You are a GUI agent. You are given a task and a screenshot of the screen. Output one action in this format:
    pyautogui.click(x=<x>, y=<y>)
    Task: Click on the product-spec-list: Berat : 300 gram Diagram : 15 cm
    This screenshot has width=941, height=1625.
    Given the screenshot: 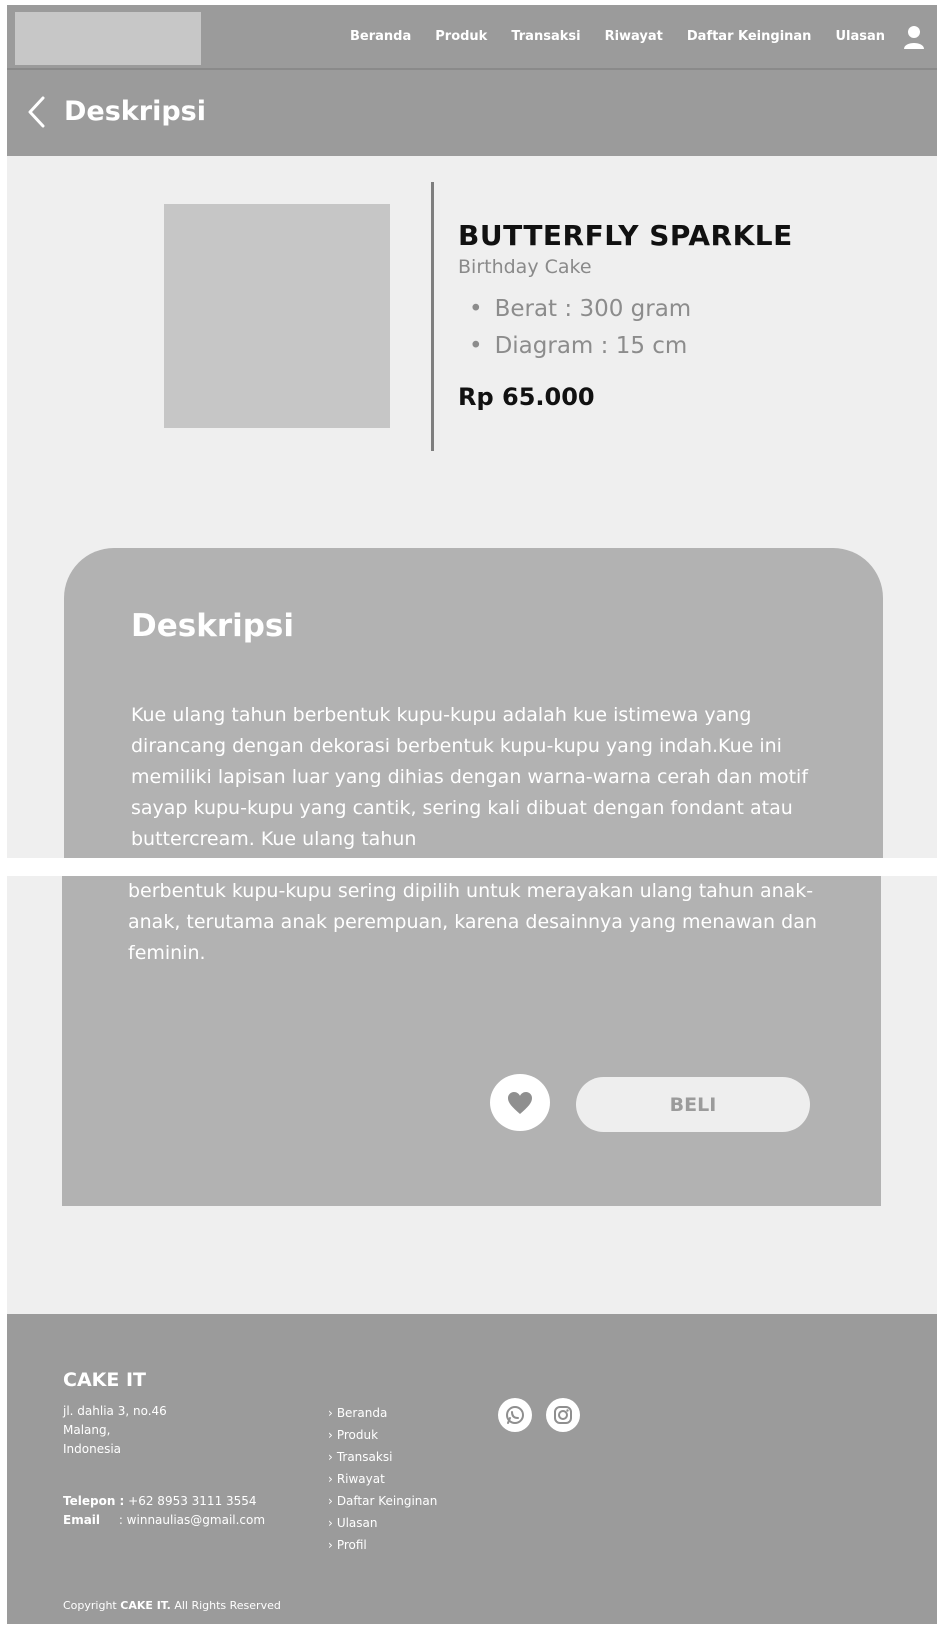 What is the action you would take?
    pyautogui.click(x=580, y=328)
    